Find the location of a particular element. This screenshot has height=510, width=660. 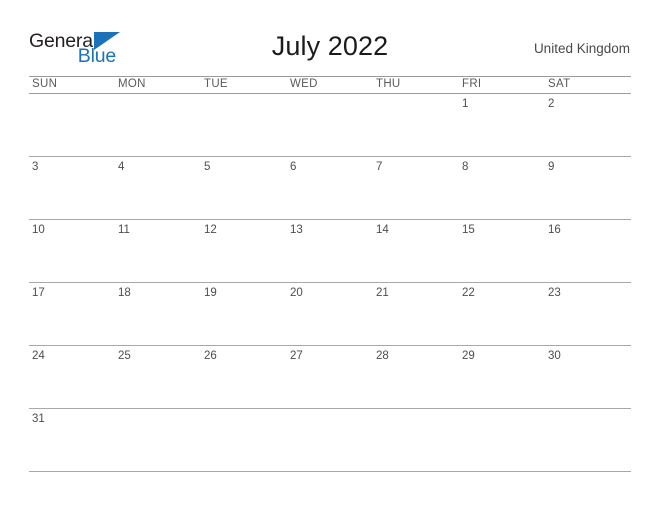

day-number: 9 is located at coordinates (551, 167).